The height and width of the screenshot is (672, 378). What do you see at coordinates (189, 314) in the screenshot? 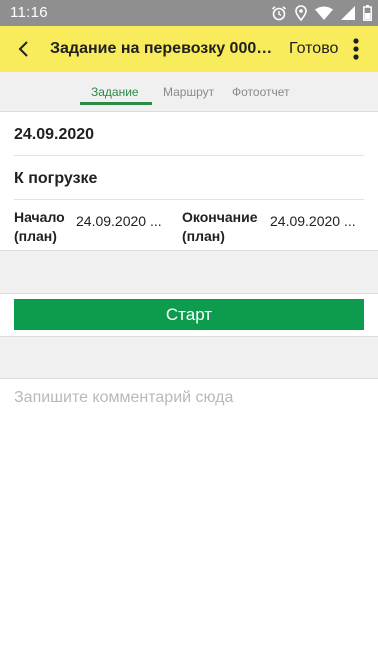
I see `start-button: Старт` at bounding box center [189, 314].